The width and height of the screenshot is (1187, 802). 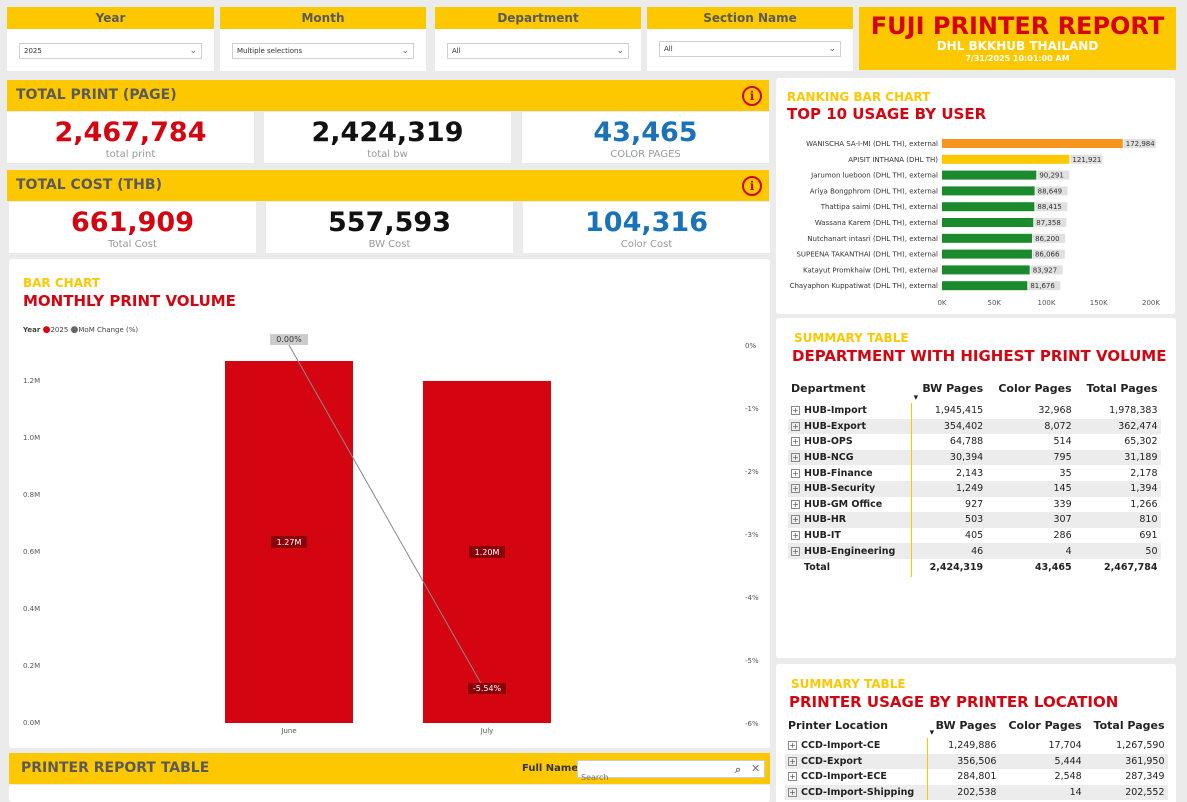 What do you see at coordinates (1065, 746) in the screenshot?
I see `cell-value: 17,704` at bounding box center [1065, 746].